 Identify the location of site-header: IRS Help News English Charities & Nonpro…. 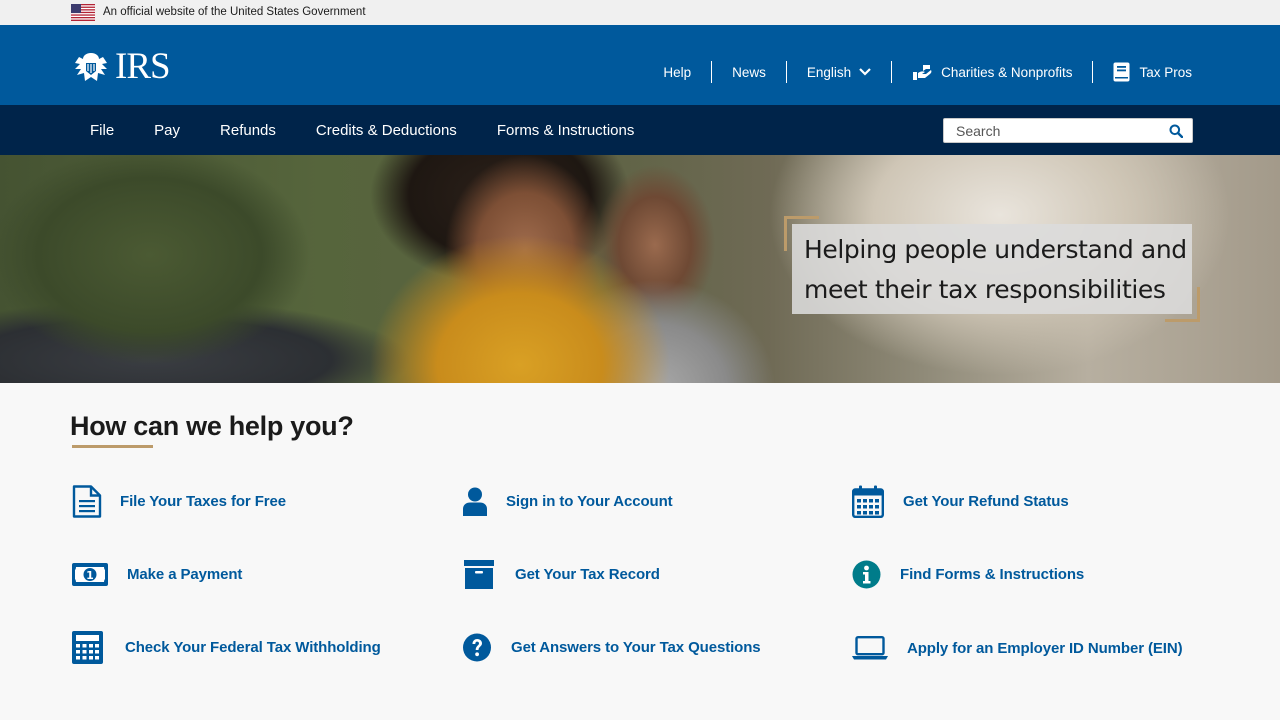
(640, 65).